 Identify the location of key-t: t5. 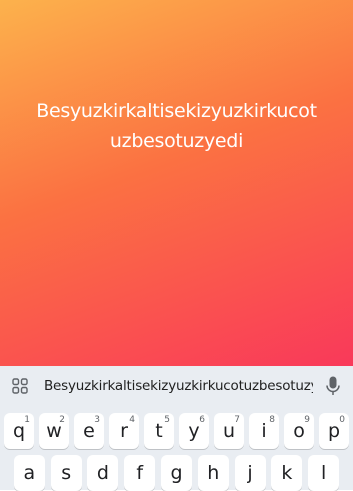
(159, 431).